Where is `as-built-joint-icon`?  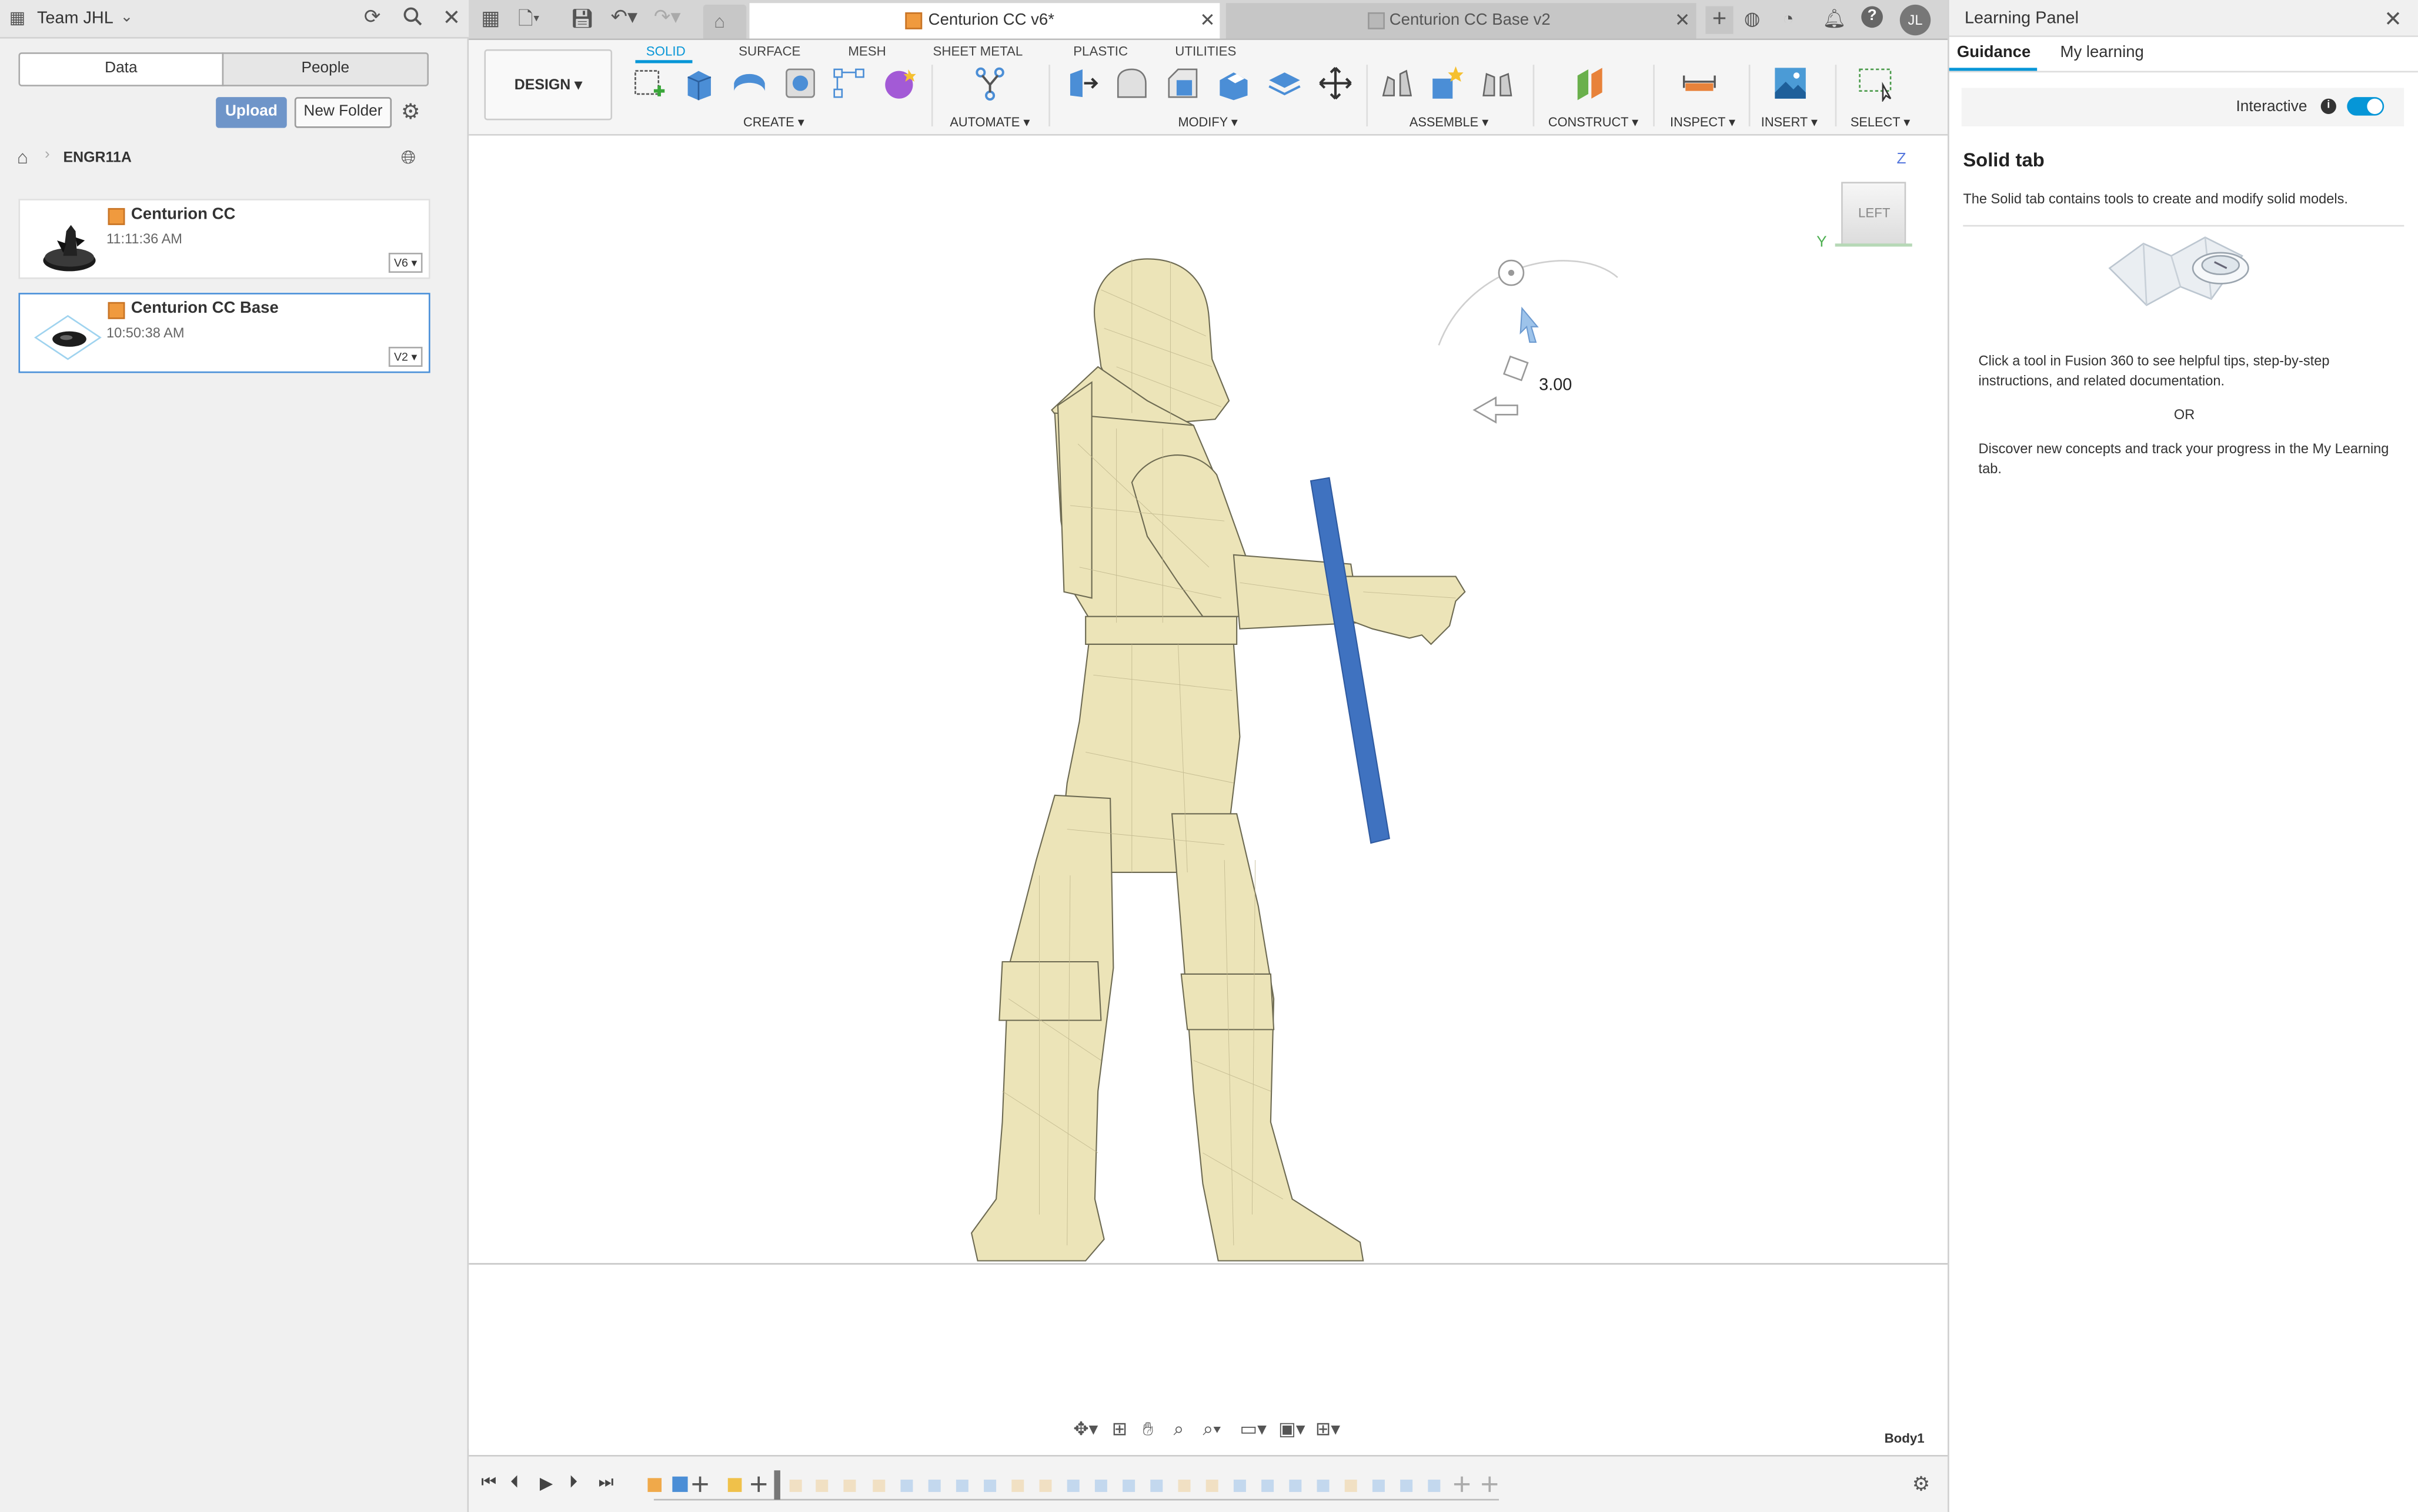 as-built-joint-icon is located at coordinates (1497, 84).